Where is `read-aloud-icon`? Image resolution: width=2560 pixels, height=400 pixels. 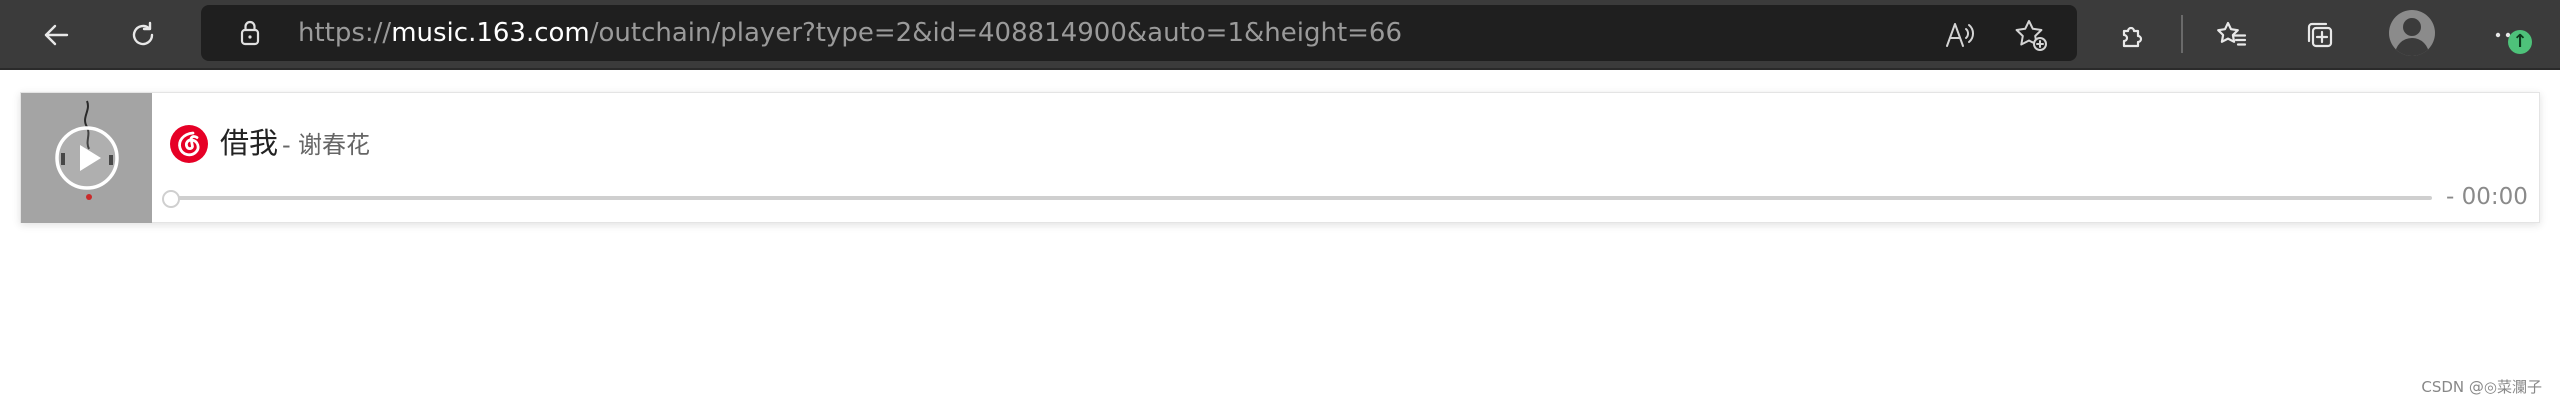
read-aloud-icon is located at coordinates (1960, 35).